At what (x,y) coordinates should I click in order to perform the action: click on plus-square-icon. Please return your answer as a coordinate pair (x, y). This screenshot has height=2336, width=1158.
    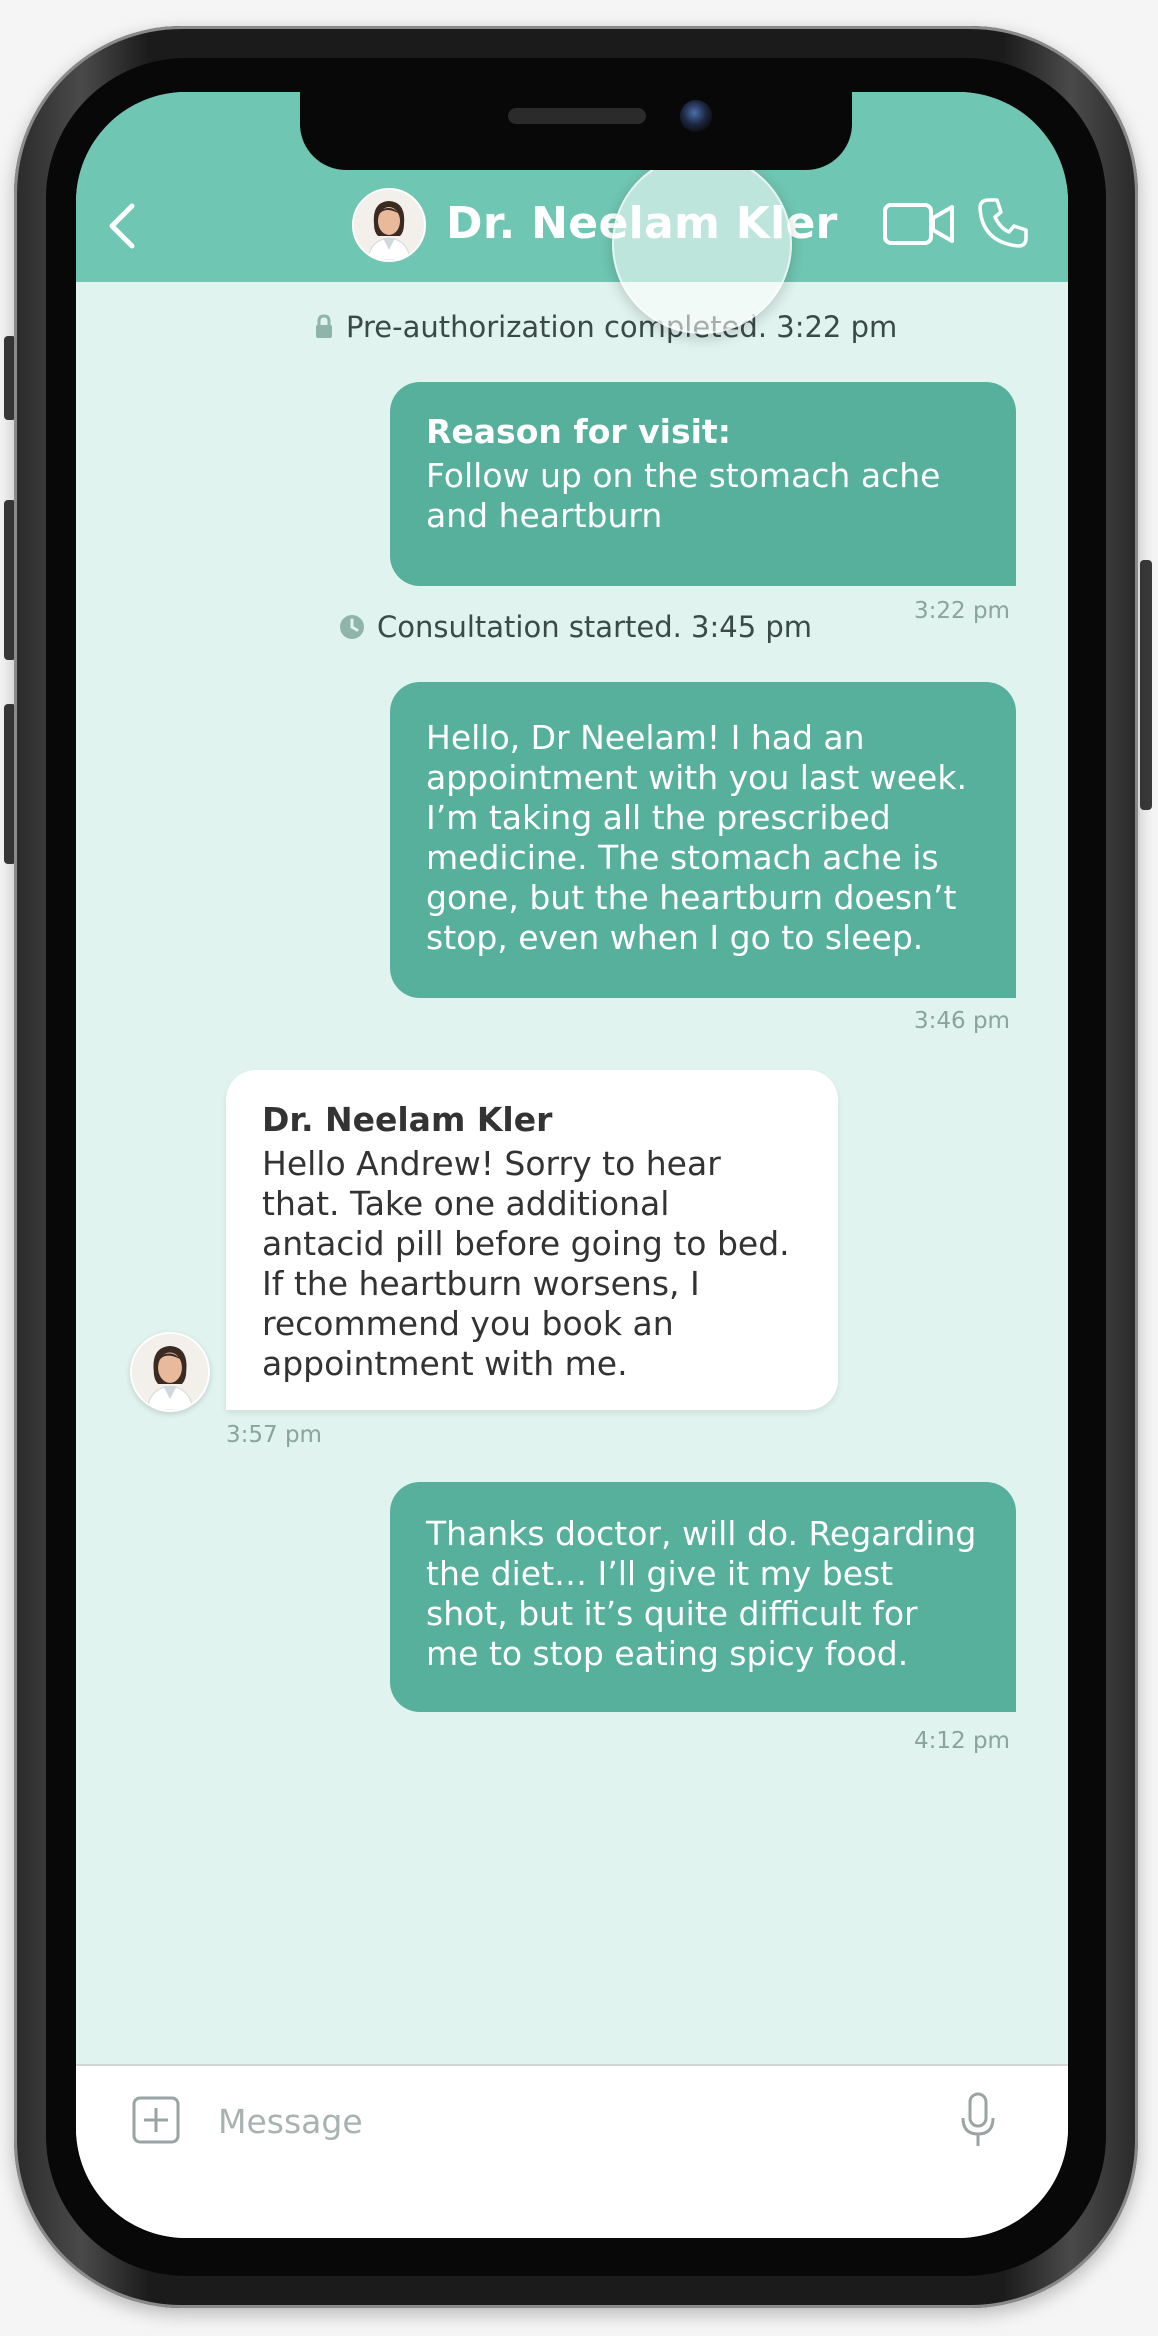
    Looking at the image, I should click on (156, 2120).